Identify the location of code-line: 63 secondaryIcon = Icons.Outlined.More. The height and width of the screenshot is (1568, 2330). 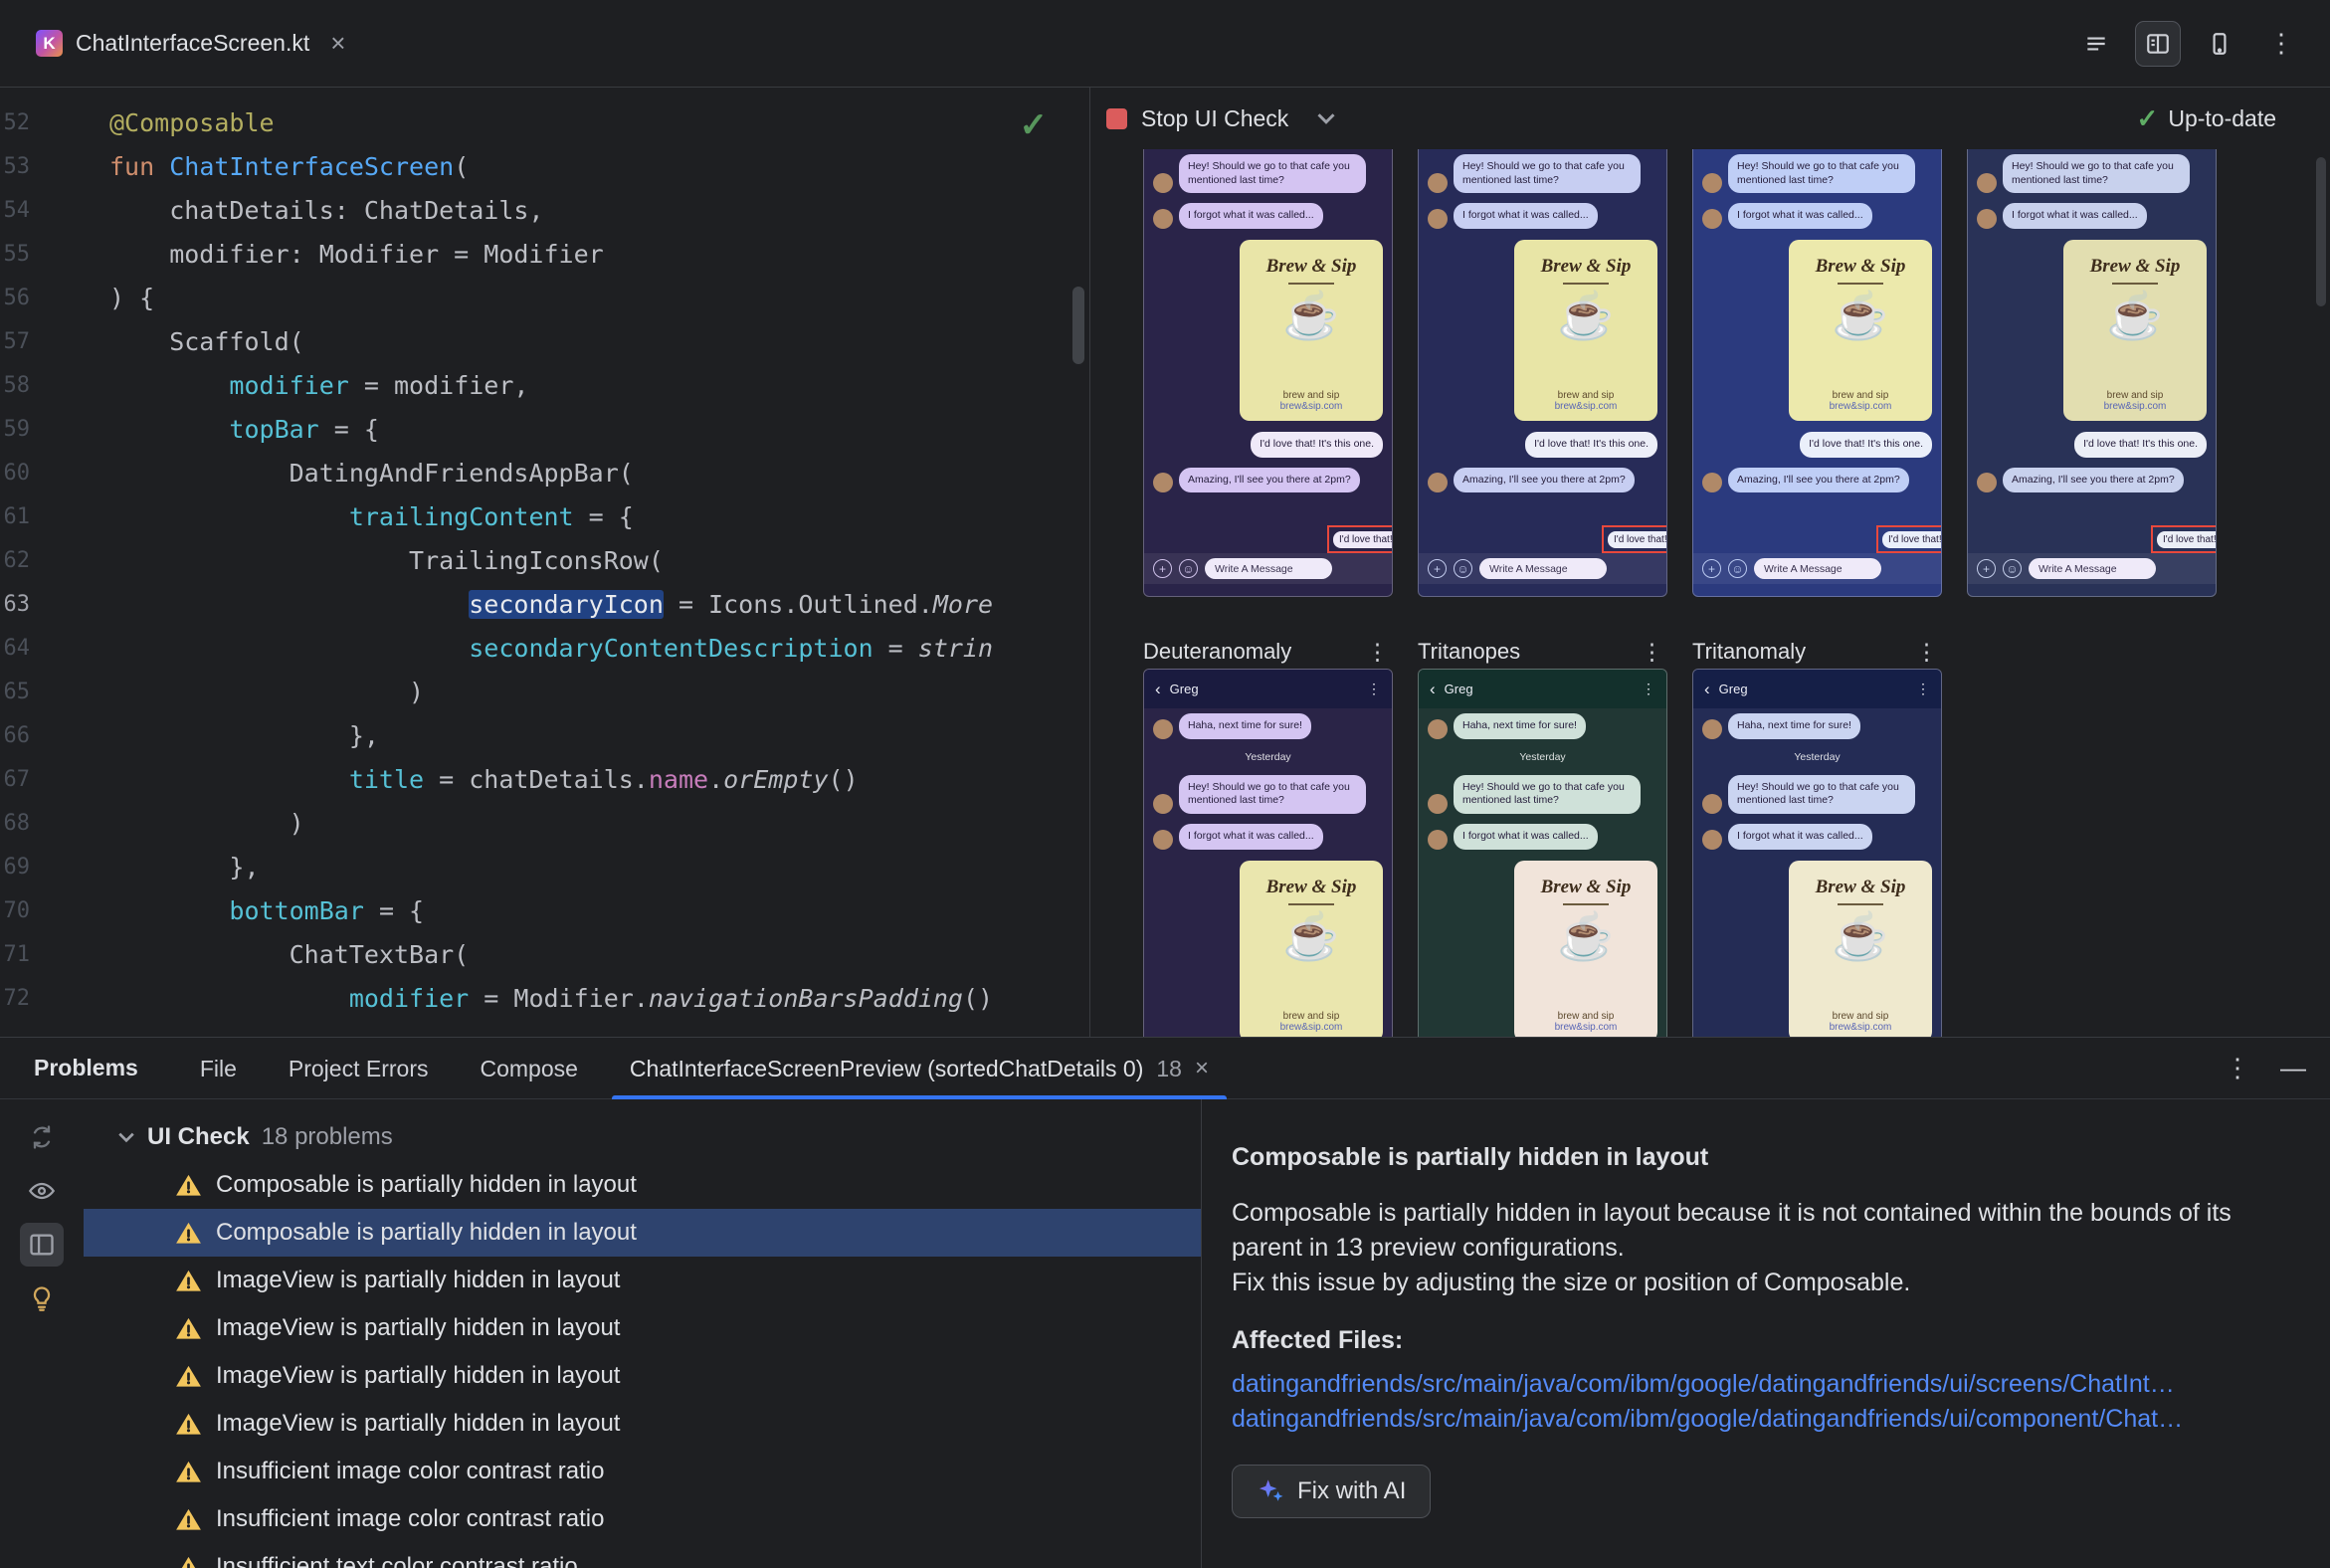
(544, 605).